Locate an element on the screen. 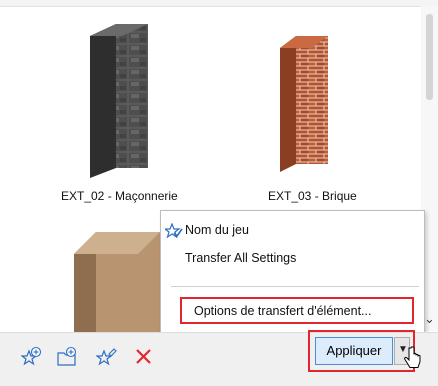 This screenshot has height=386, width=438. thumbnail-maconnerie is located at coordinates (123, 100).